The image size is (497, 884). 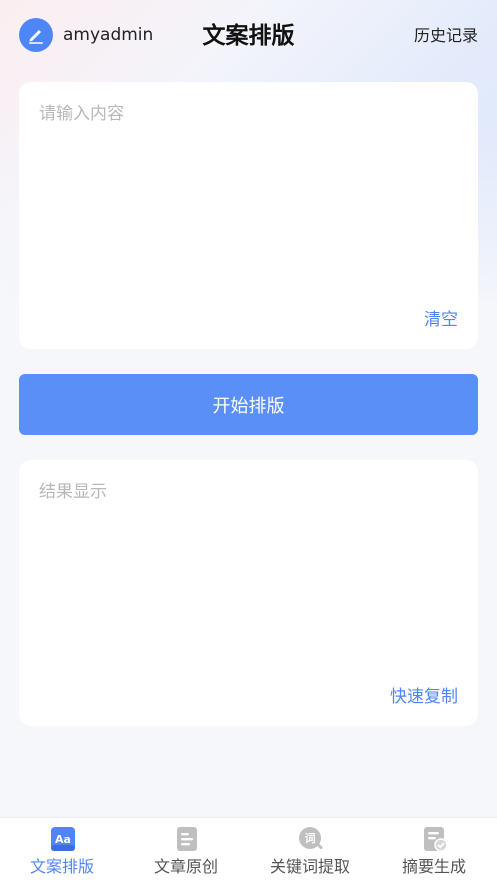 What do you see at coordinates (248, 36) in the screenshot?
I see `app-header: amyadmin 文案排版 历史记录` at bounding box center [248, 36].